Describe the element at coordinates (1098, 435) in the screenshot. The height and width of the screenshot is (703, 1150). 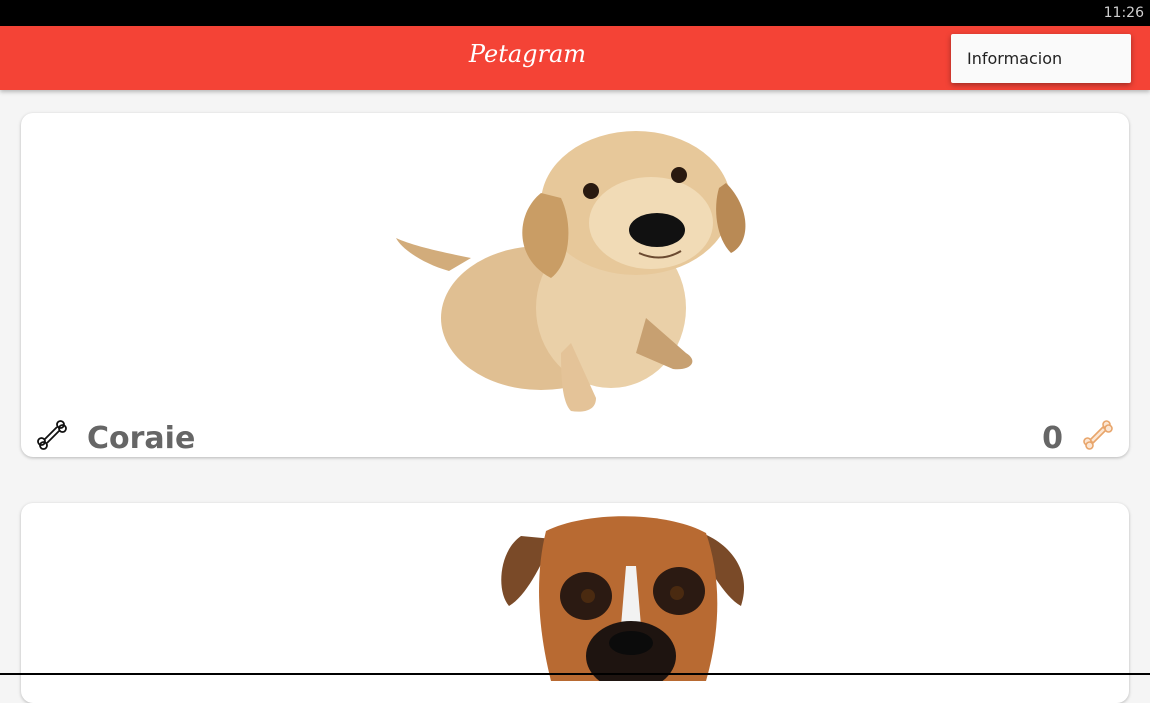
I see `bone-filled-icon` at that location.